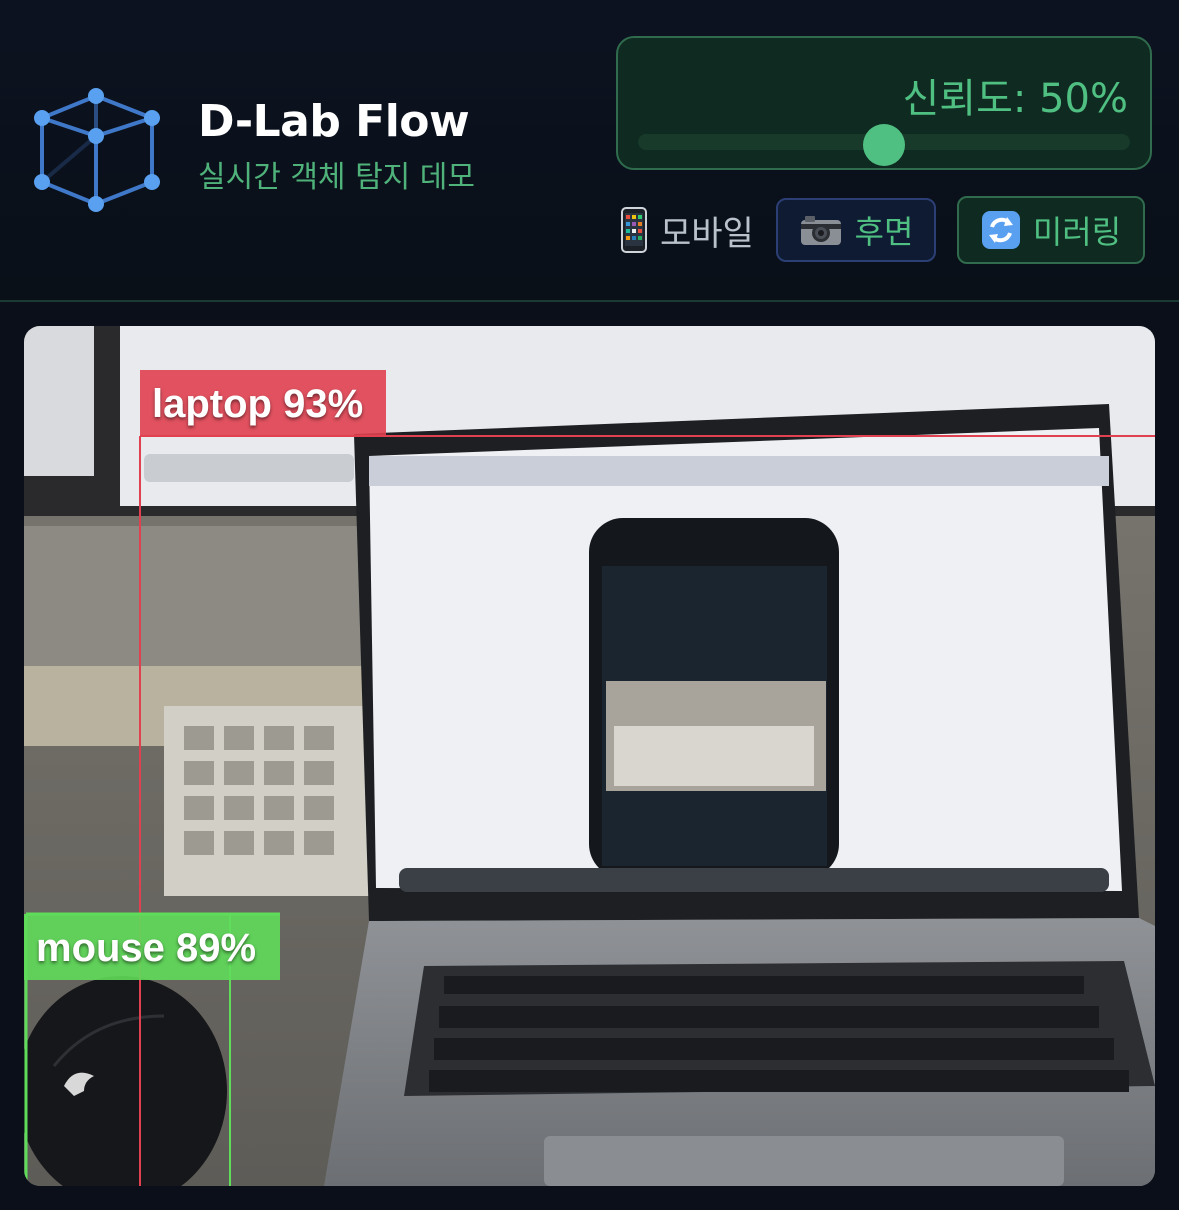 This screenshot has height=1210, width=1179. I want to click on app-subtitle: 실시간 객체 탐지 데모, so click(337, 177).